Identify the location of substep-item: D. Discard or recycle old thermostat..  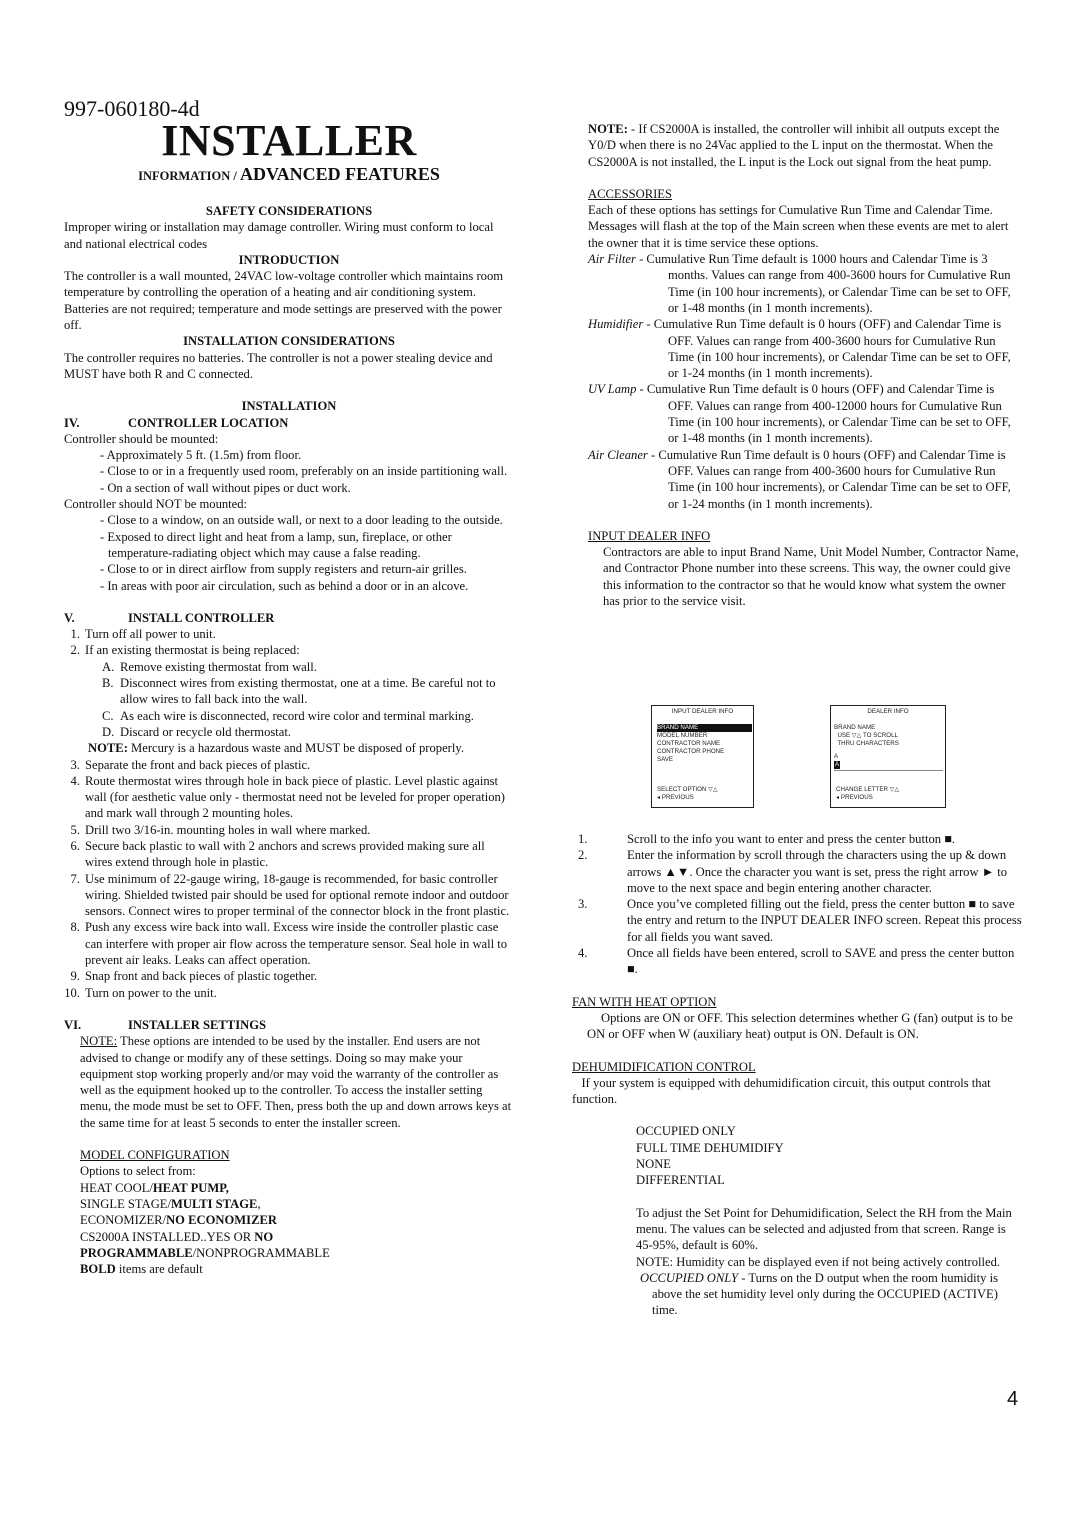
(289, 732).